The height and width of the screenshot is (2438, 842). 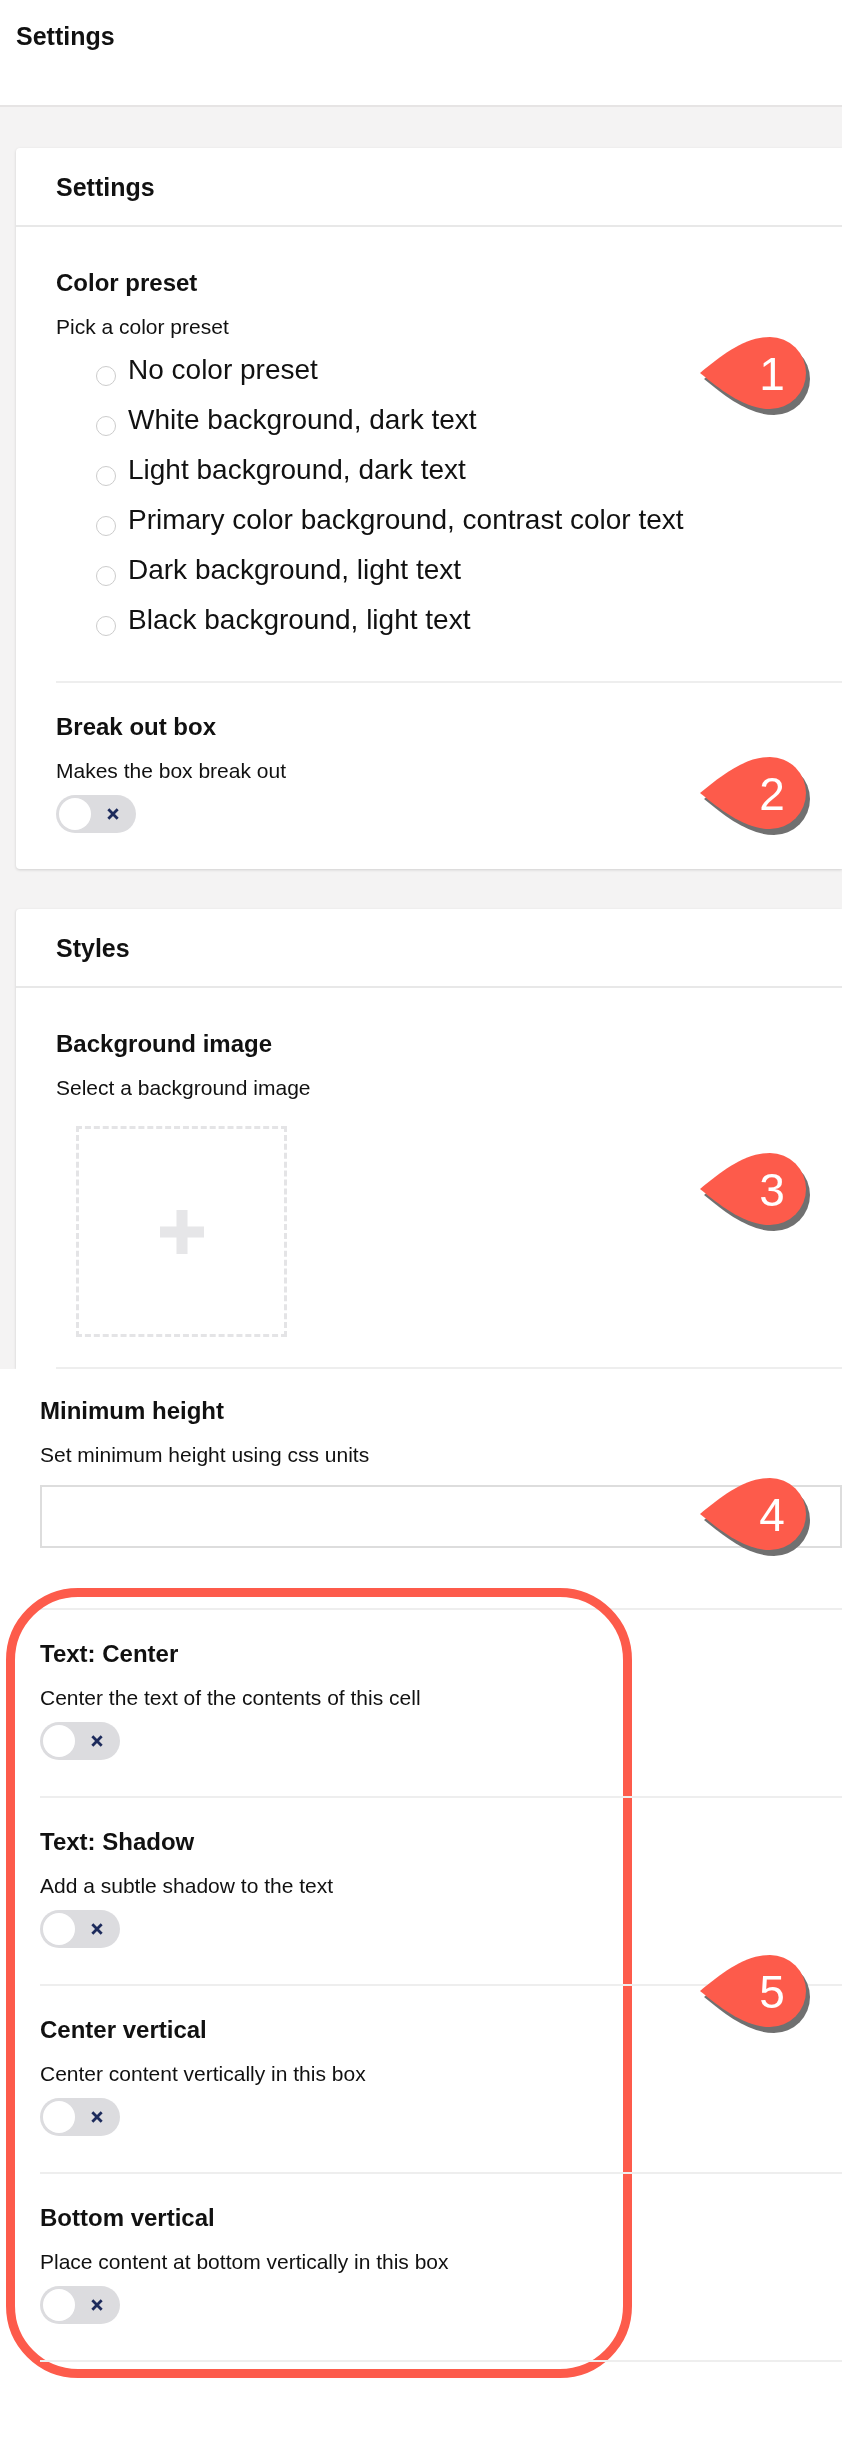 What do you see at coordinates (127, 283) in the screenshot?
I see `field-label: Color preset` at bounding box center [127, 283].